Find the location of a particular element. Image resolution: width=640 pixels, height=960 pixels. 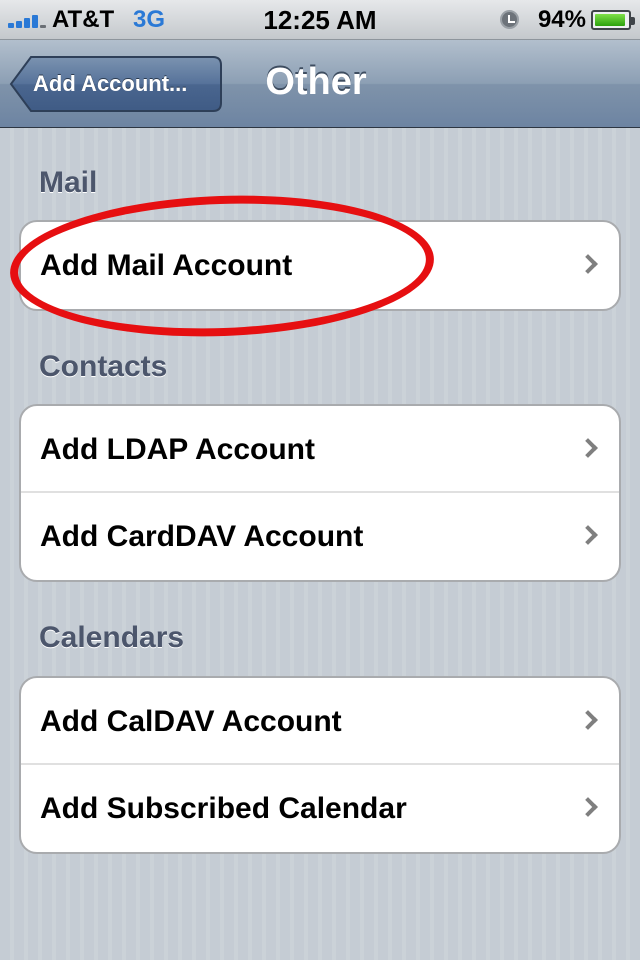

row-add-ldap-account: Add LDAP Account is located at coordinates (320, 449).